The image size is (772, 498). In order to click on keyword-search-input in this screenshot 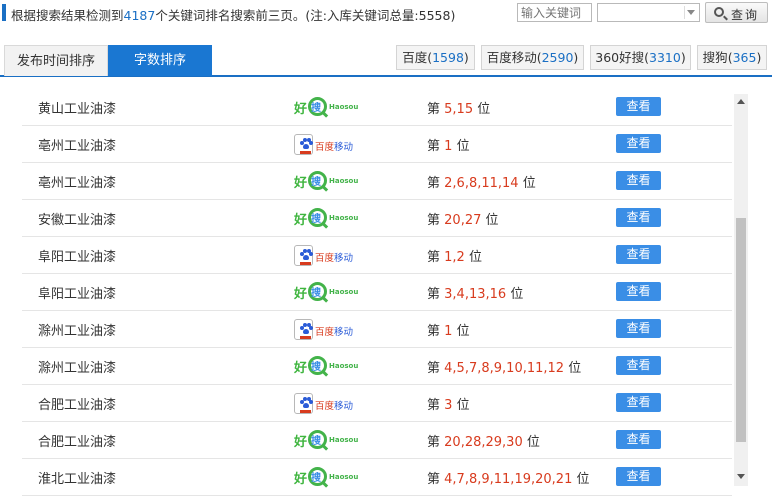, I will do `click(554, 12)`.